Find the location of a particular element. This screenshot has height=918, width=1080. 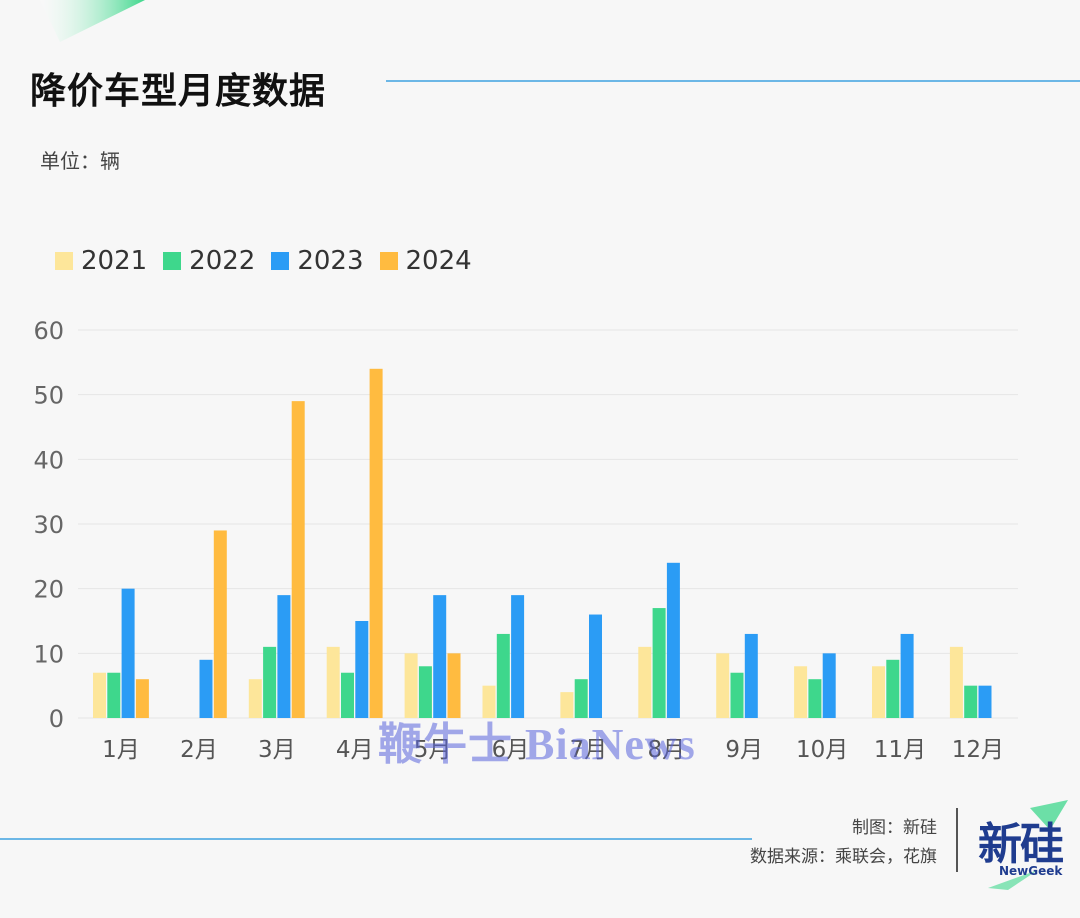

brand-logo-subtitle: NewGeek is located at coordinates (1031, 871).